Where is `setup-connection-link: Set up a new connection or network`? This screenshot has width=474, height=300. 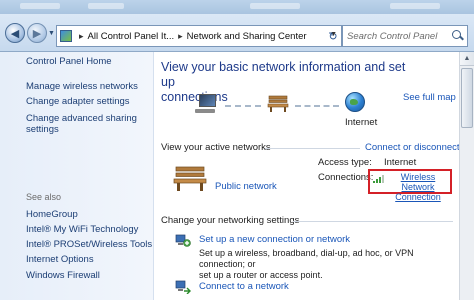 setup-connection-link: Set up a new connection or network is located at coordinates (274, 239).